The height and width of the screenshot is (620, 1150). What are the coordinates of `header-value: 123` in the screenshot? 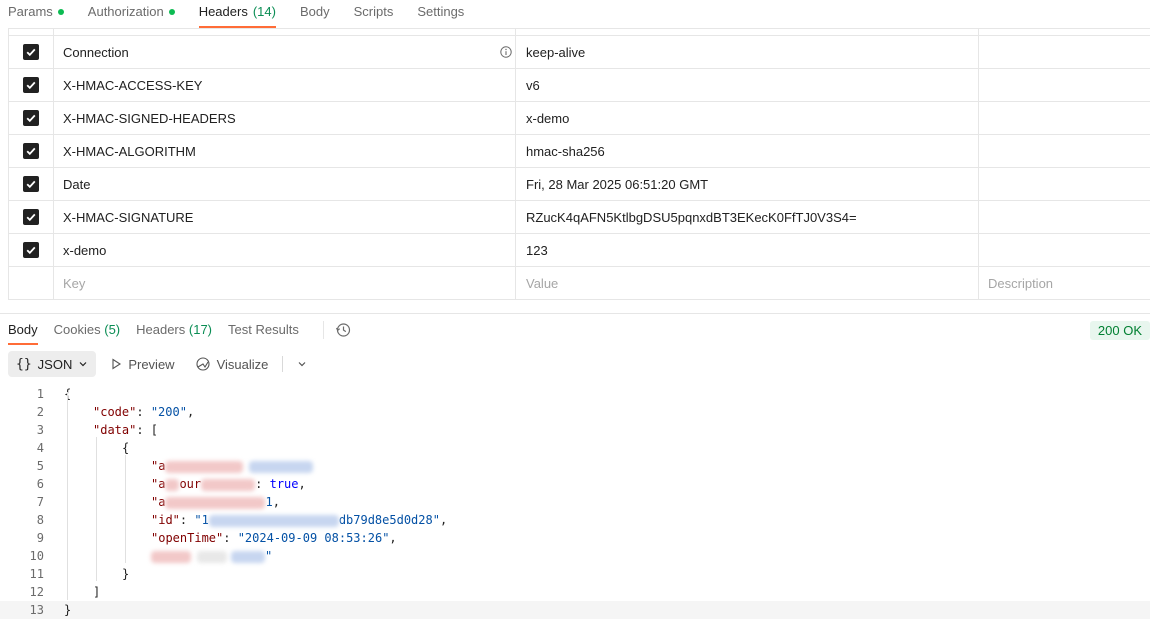 It's located at (537, 250).